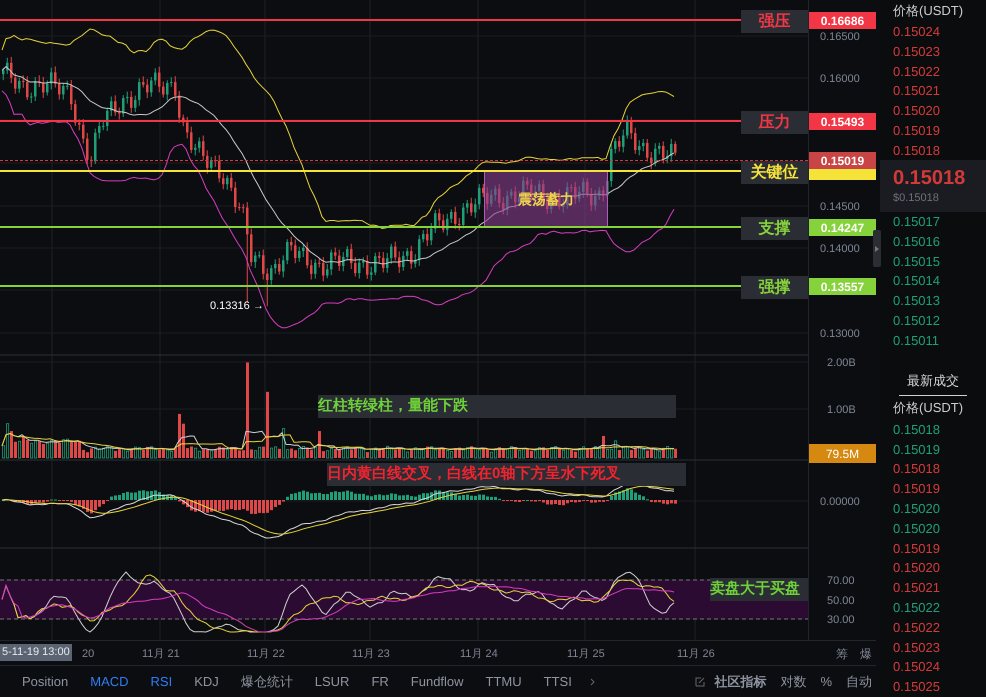 Image resolution: width=986 pixels, height=697 pixels. I want to click on rsi-axis-label: 50.00, so click(841, 601).